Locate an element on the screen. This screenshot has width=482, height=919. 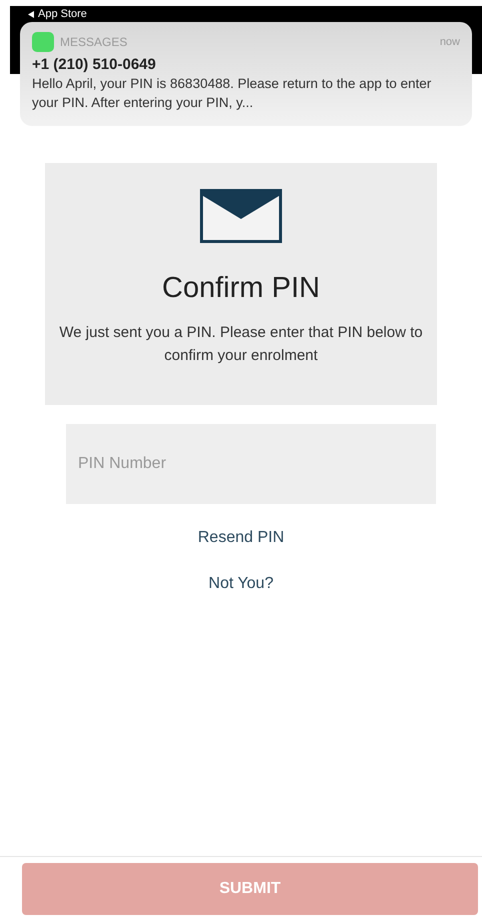
card-description: We just sent you a PIN. Please enter that PIN below to confirm your enrolment is located at coordinates (241, 344).